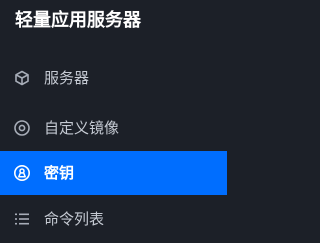  I want to click on sidebar-item-keys: 密钥, so click(113, 173).